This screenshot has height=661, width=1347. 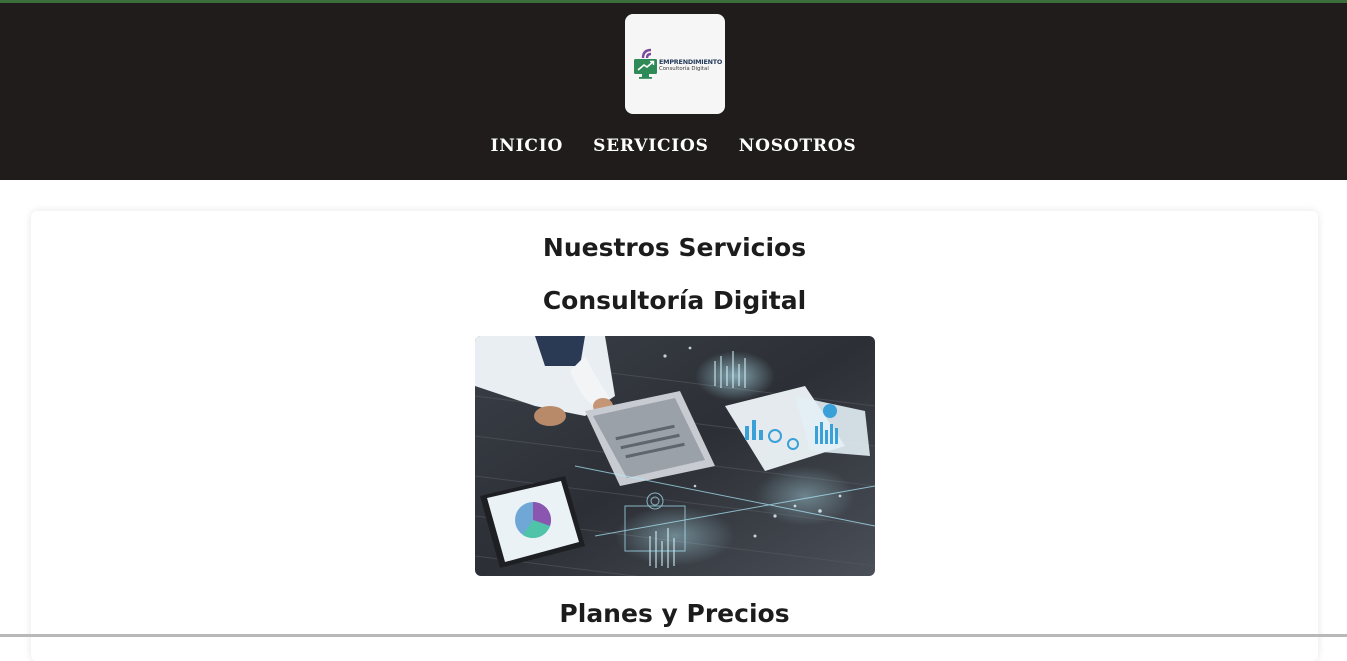 What do you see at coordinates (675, 456) in the screenshot?
I see `service-image` at bounding box center [675, 456].